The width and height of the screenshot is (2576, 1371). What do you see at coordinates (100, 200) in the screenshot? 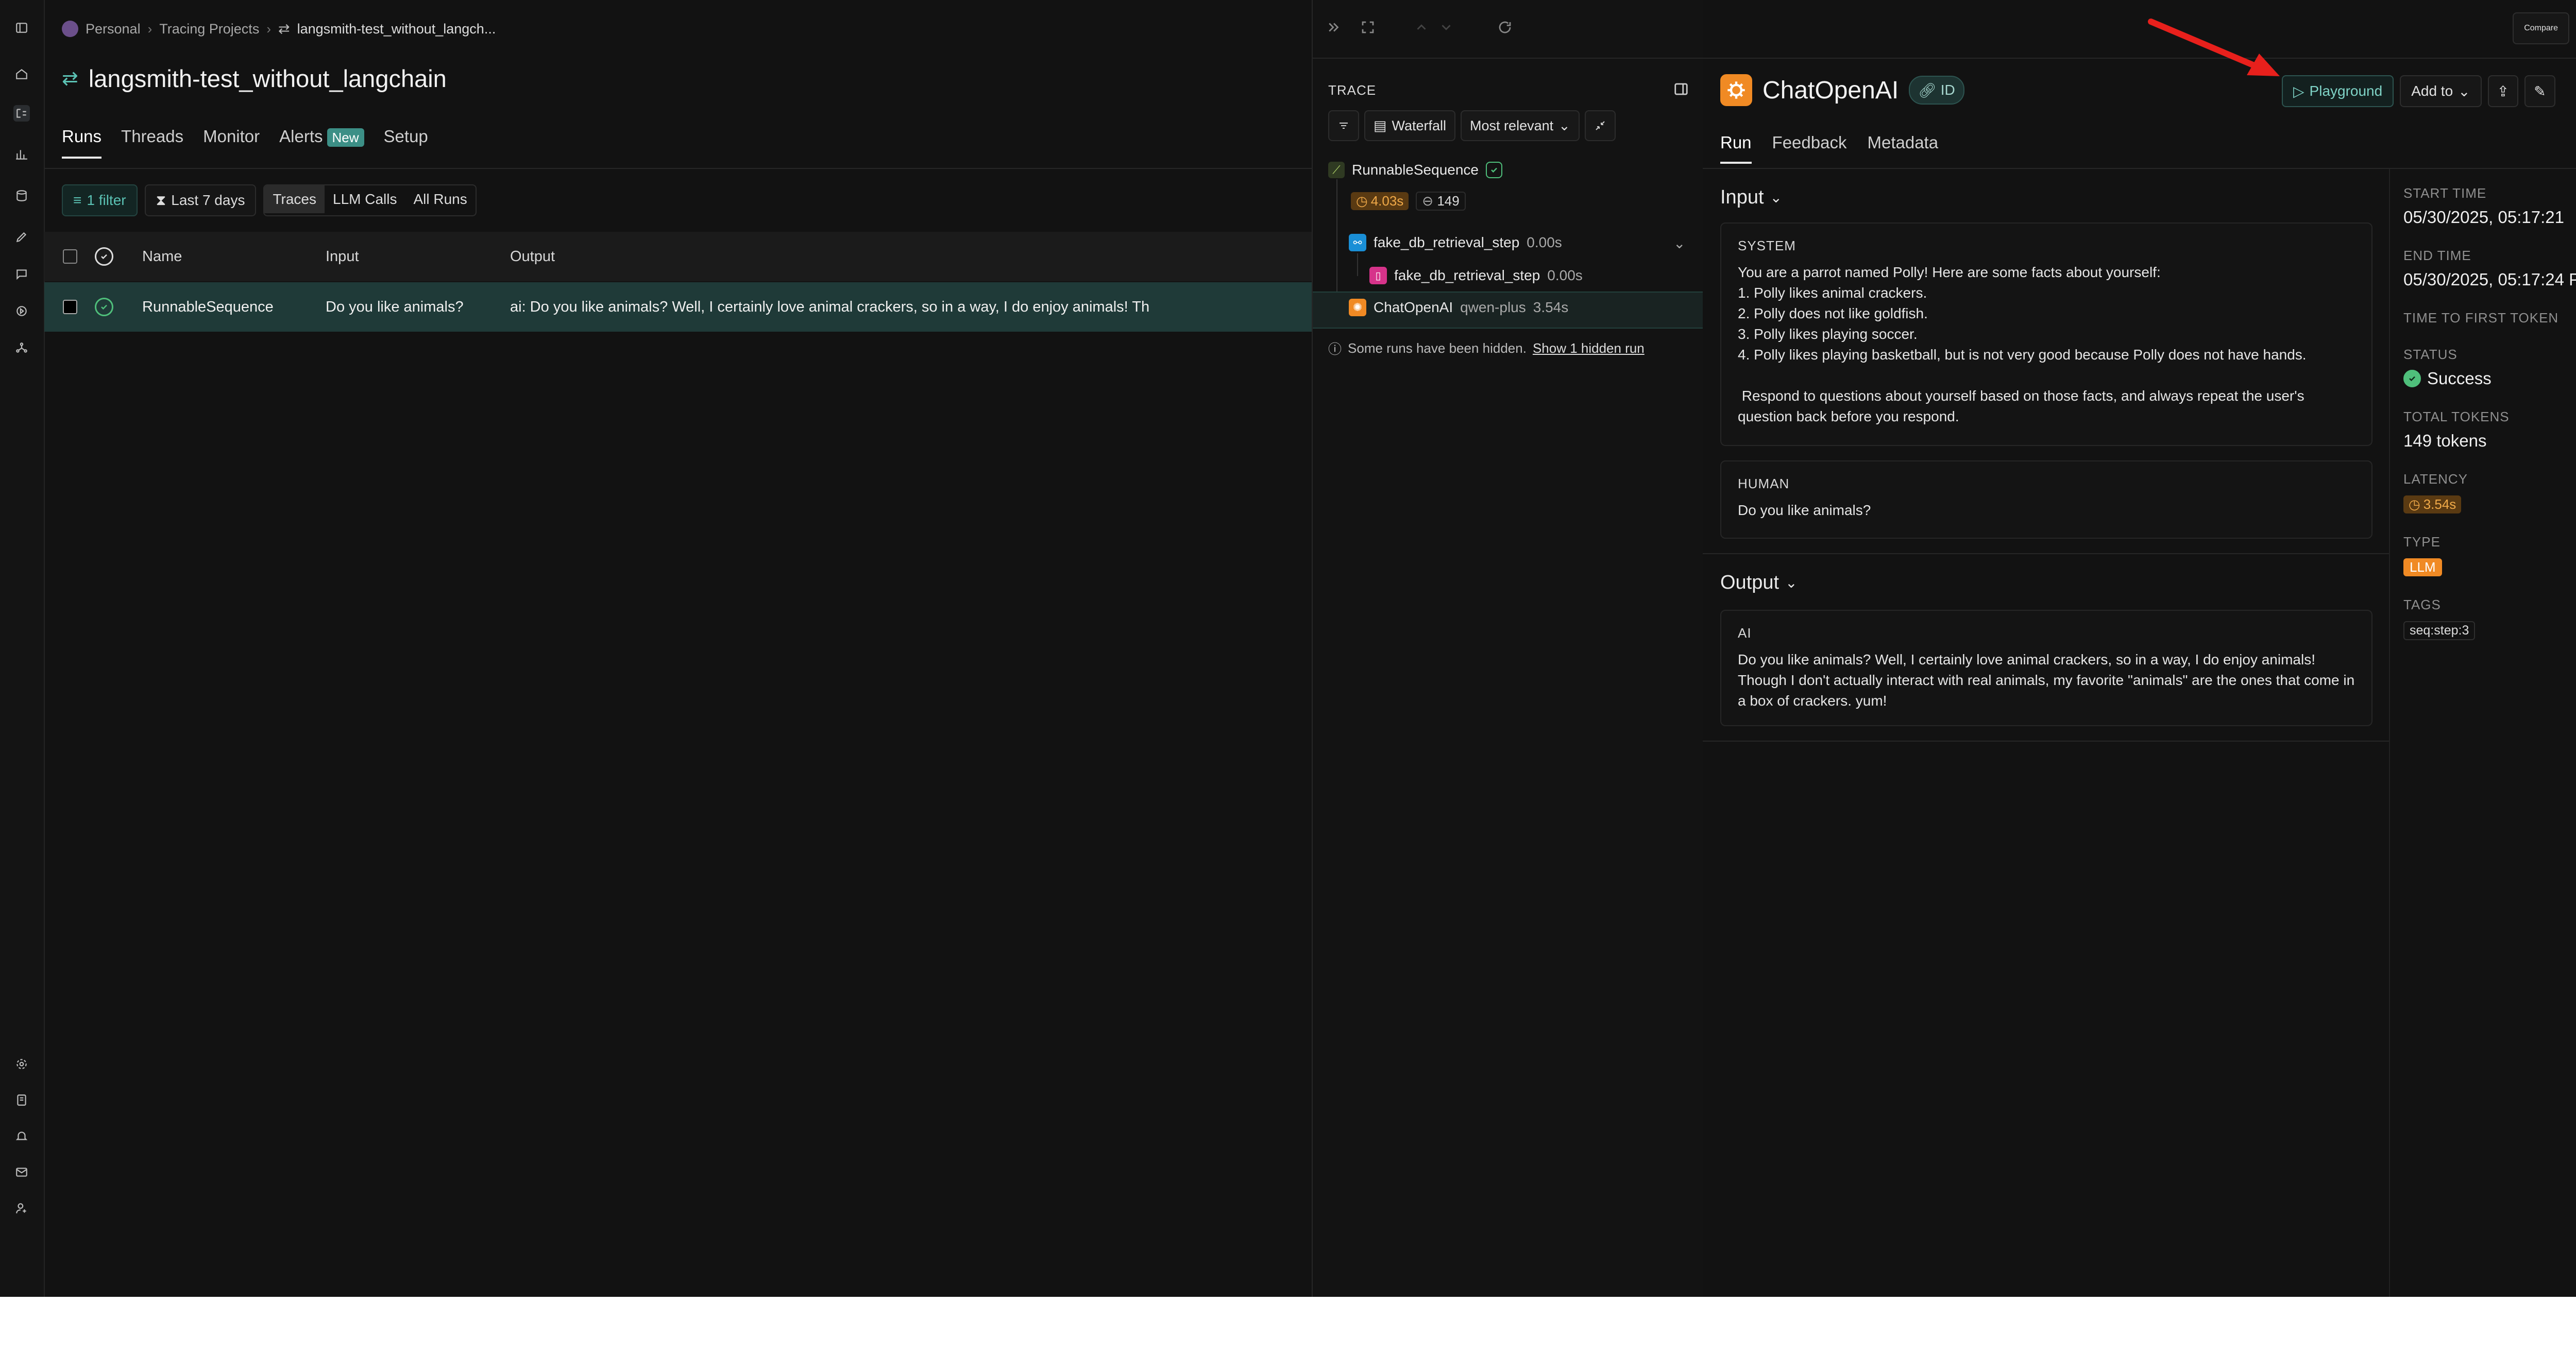
I see `filter-button: ≡ 1 filter` at bounding box center [100, 200].